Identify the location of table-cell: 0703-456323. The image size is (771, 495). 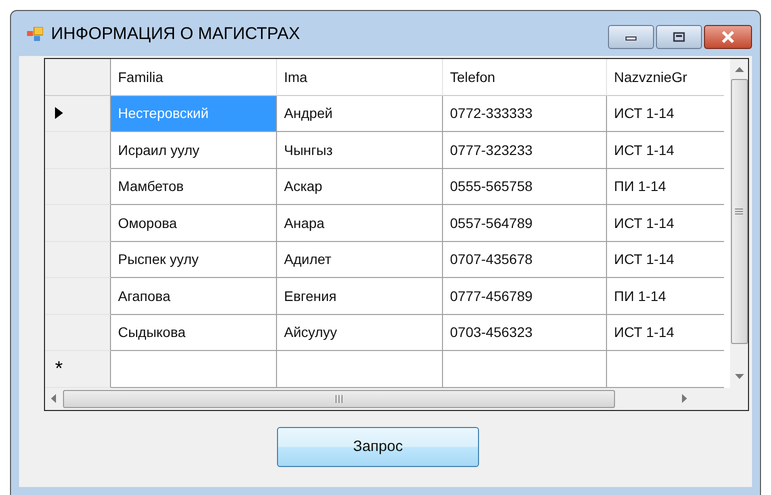
(525, 332).